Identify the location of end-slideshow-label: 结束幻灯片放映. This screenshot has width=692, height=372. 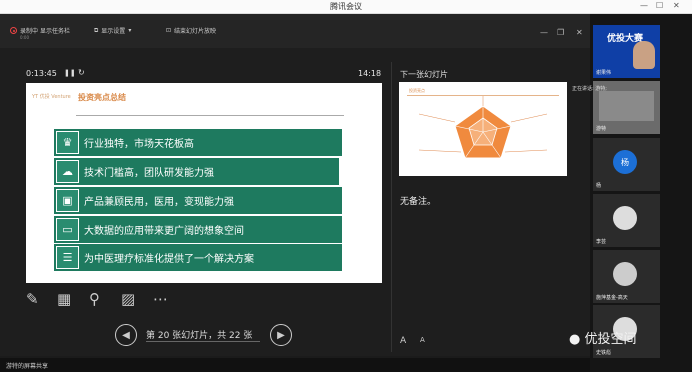
(195, 31).